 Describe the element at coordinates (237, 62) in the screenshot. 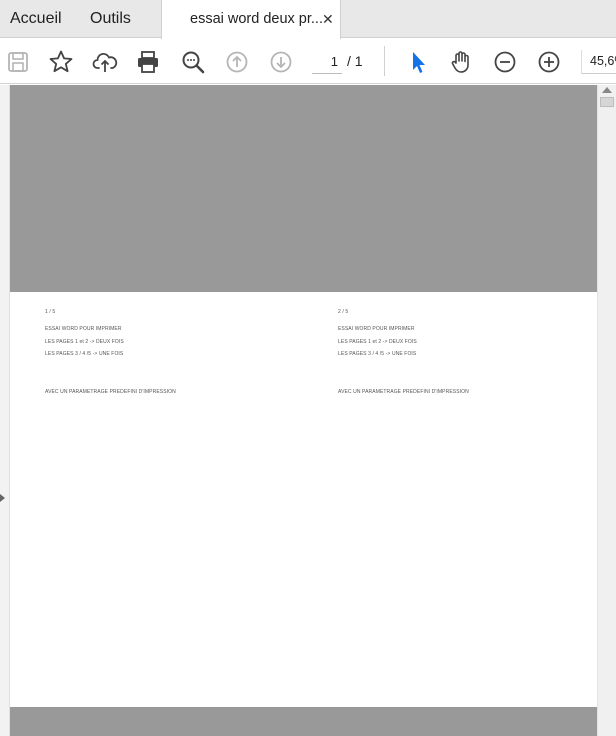

I see `arrow-up-icon` at that location.